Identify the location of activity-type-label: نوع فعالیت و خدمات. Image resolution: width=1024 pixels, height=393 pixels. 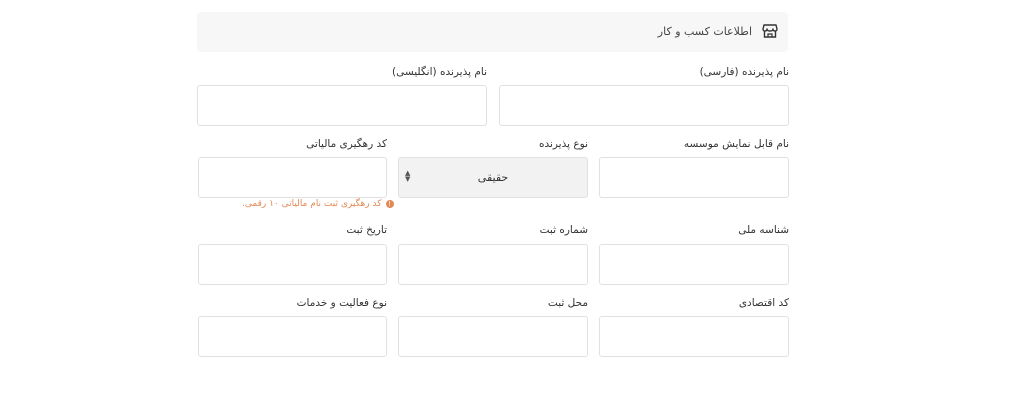
(341, 303).